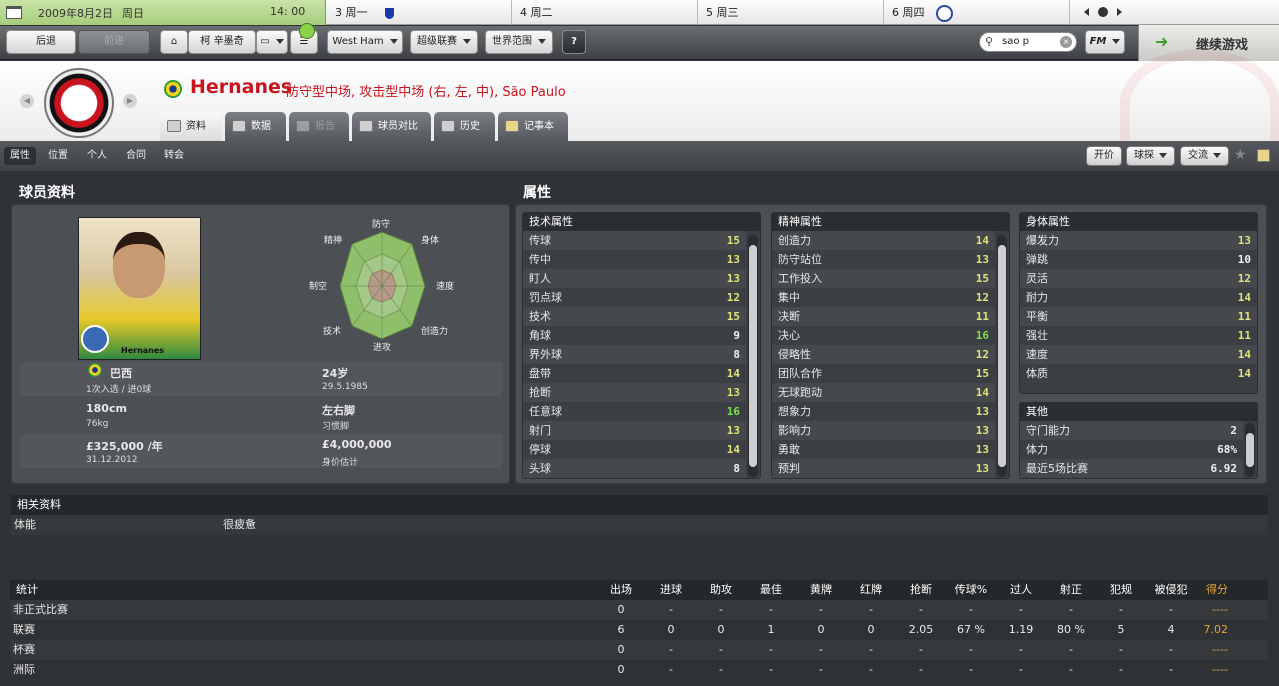  What do you see at coordinates (883, 278) in the screenshot?
I see `mental-attribute-row: 工作投入 15` at bounding box center [883, 278].